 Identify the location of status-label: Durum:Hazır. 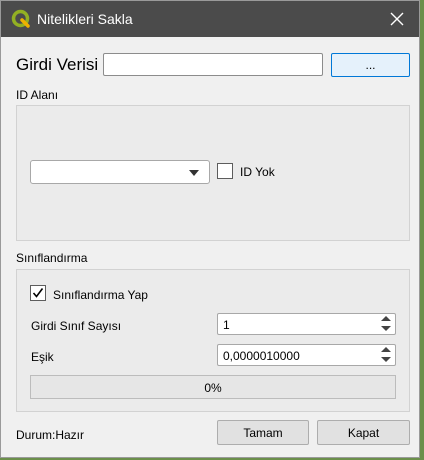
(50, 435).